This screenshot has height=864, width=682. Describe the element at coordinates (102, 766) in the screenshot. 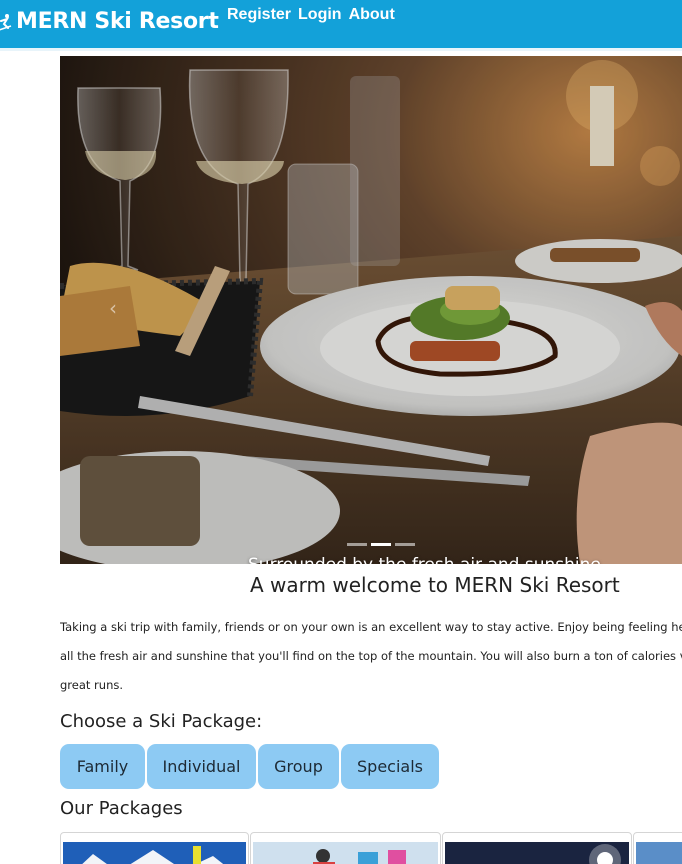

I see `family-button: Family` at that location.